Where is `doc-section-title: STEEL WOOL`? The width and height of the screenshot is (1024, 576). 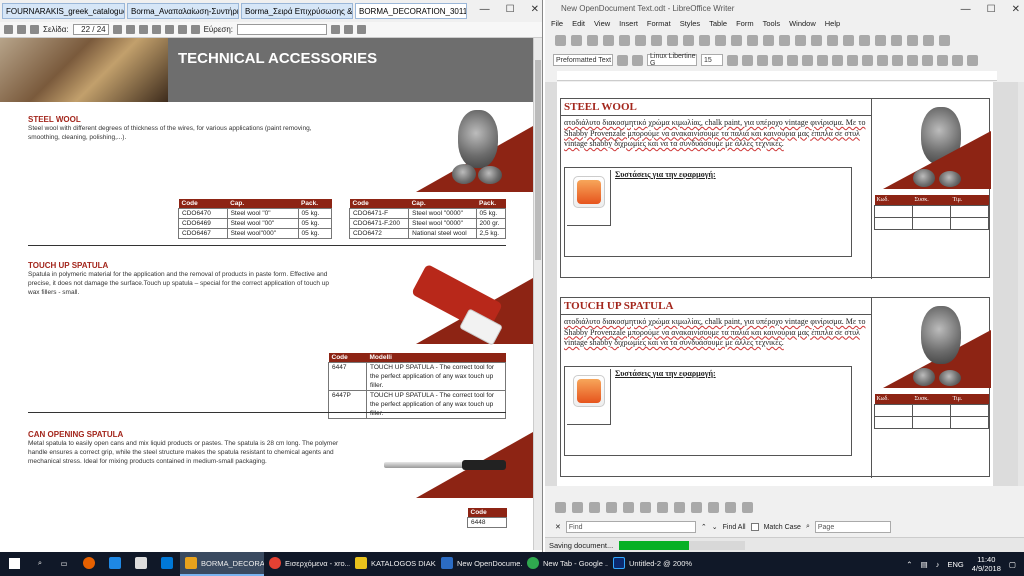
doc-section-title: STEEL WOOL is located at coordinates (716, 107).